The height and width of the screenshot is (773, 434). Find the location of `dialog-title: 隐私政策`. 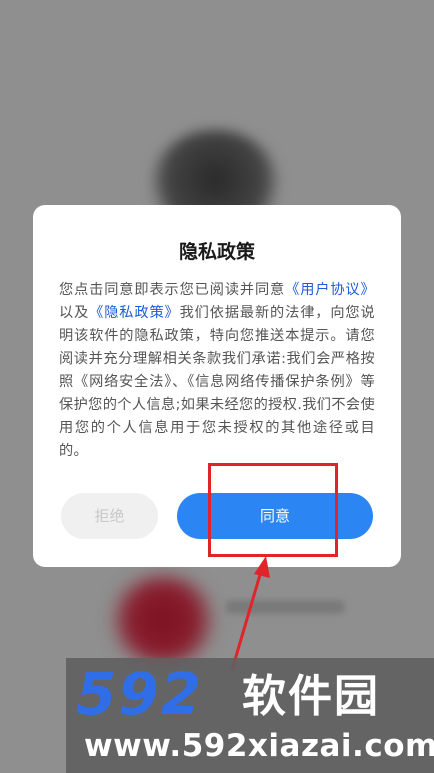

dialog-title: 隐私政策 is located at coordinates (216, 252).